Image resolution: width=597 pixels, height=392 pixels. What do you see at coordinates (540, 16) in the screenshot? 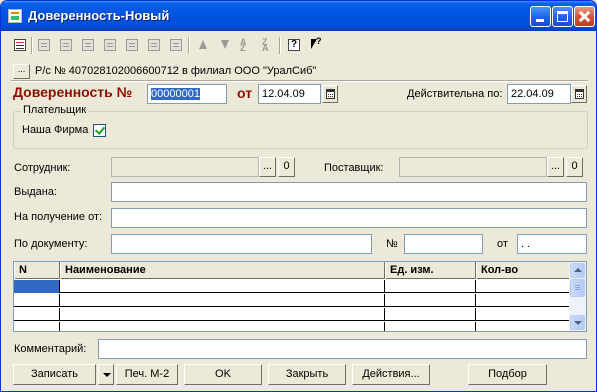
I see `minimize-button` at bounding box center [540, 16].